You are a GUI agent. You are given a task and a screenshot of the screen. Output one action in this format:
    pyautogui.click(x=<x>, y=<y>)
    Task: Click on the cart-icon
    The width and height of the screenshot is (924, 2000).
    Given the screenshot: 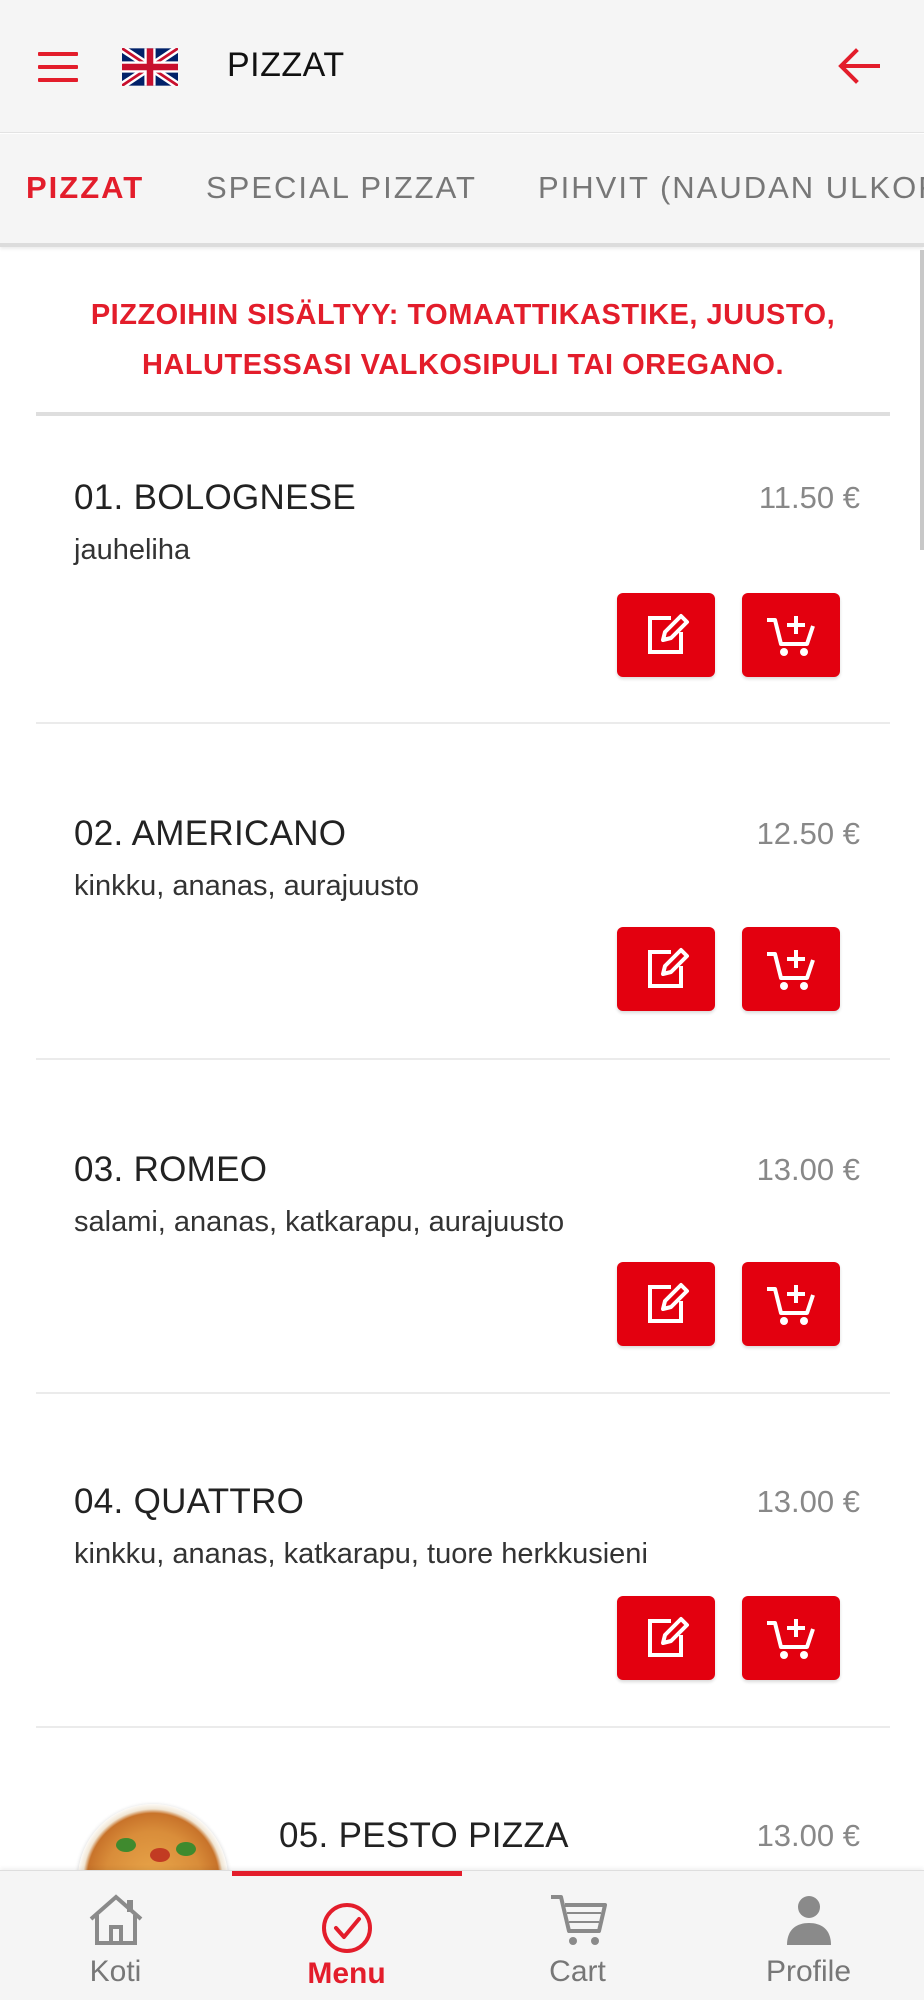 What is the action you would take?
    pyautogui.click(x=578, y=1920)
    